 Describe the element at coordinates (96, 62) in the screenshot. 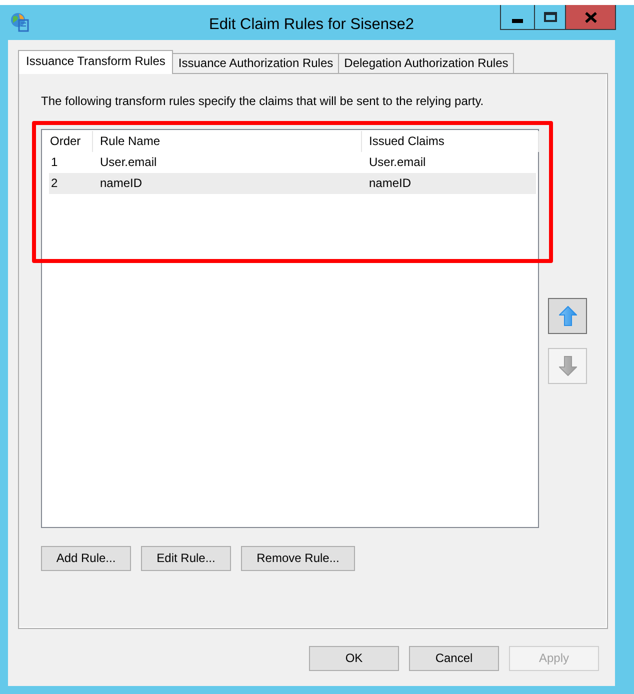

I see `tab: Issuance Transform Rules` at that location.